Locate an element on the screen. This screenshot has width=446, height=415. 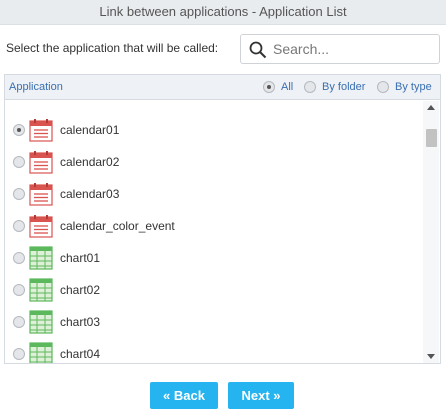
search-icon is located at coordinates (258, 50).